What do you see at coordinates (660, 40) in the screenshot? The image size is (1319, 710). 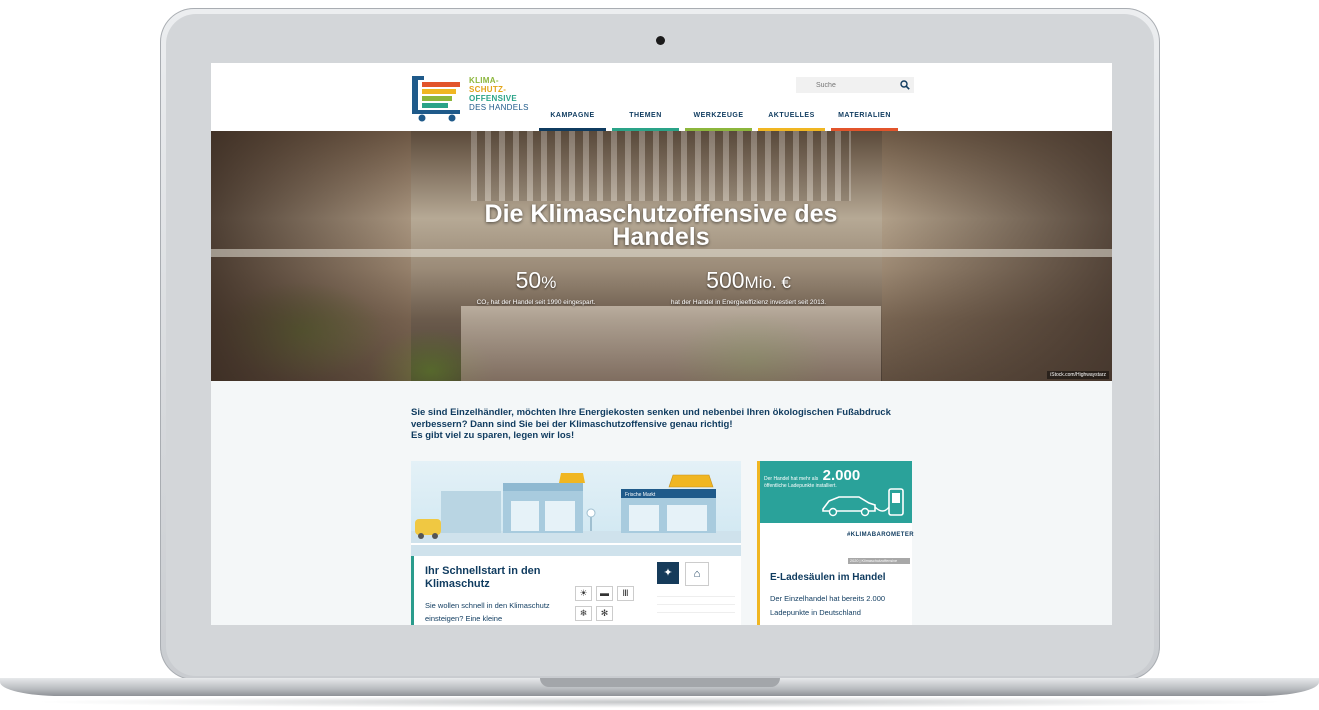 I see `camera-icon` at bounding box center [660, 40].